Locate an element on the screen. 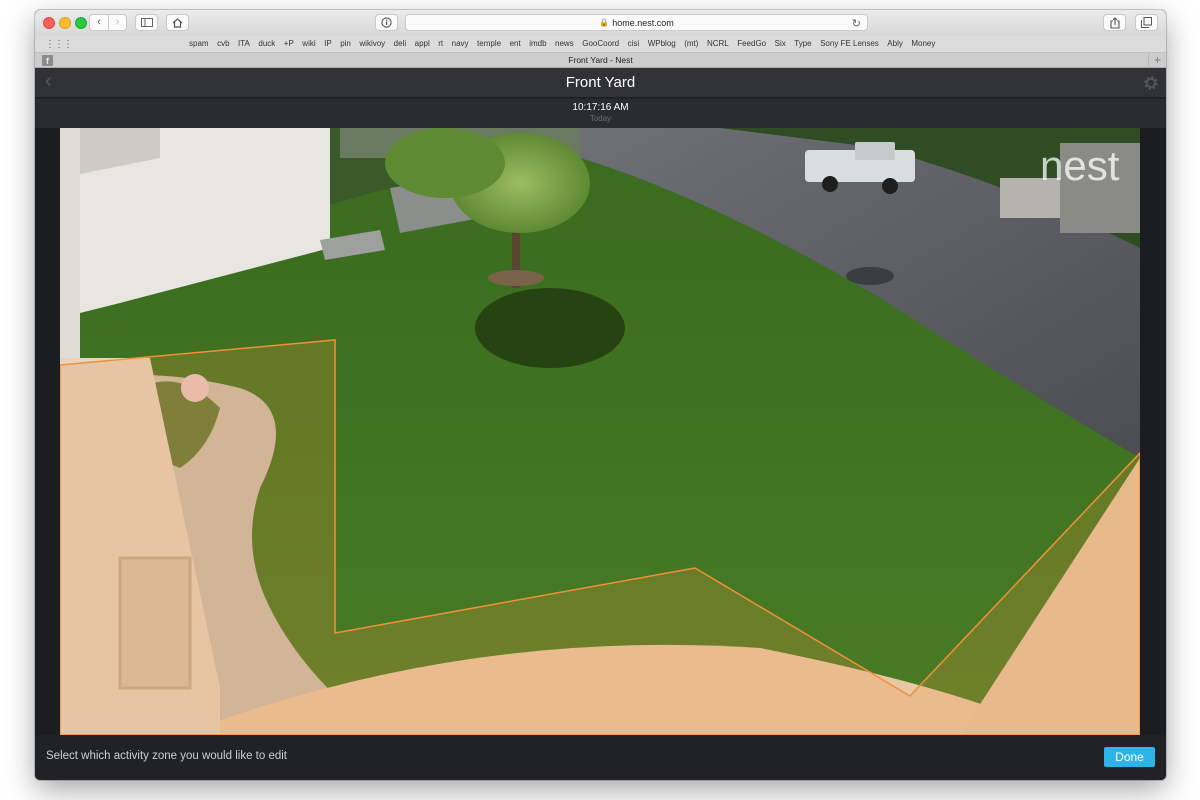 This screenshot has height=800, width=1200. chevron-left-icon: ‹ is located at coordinates (99, 22).